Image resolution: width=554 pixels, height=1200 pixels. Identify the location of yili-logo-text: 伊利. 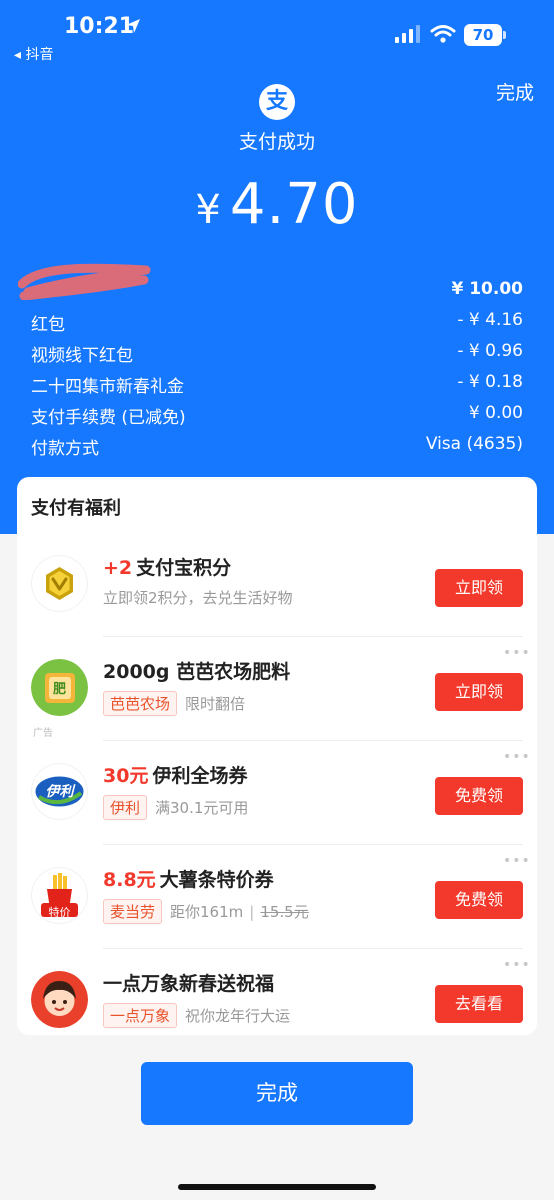
(59, 792).